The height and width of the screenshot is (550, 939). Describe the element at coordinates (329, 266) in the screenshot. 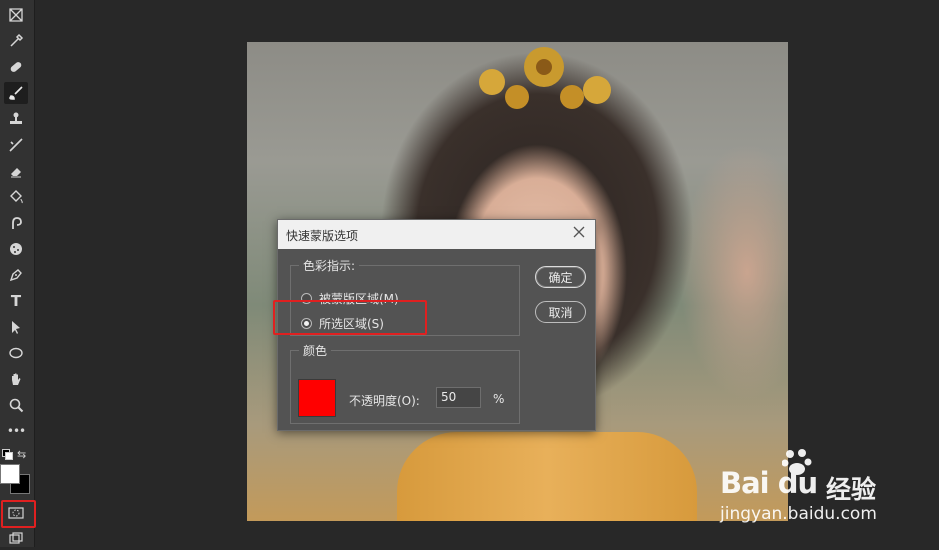

I see `color-indicates-legend: 色彩指示:` at that location.